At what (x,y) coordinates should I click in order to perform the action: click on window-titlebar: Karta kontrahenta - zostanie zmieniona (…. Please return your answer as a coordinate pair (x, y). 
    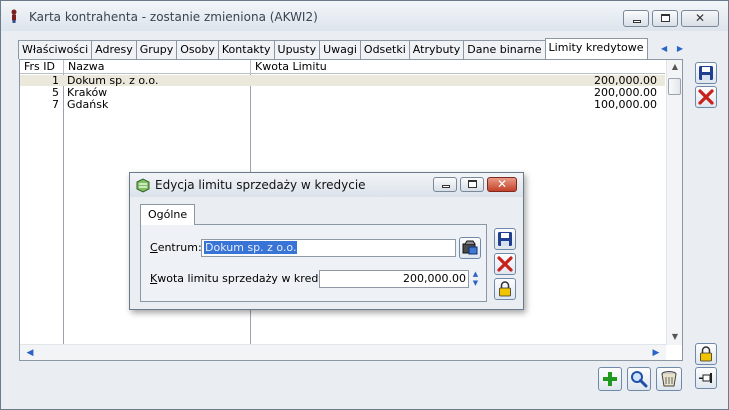
    Looking at the image, I should click on (364, 16).